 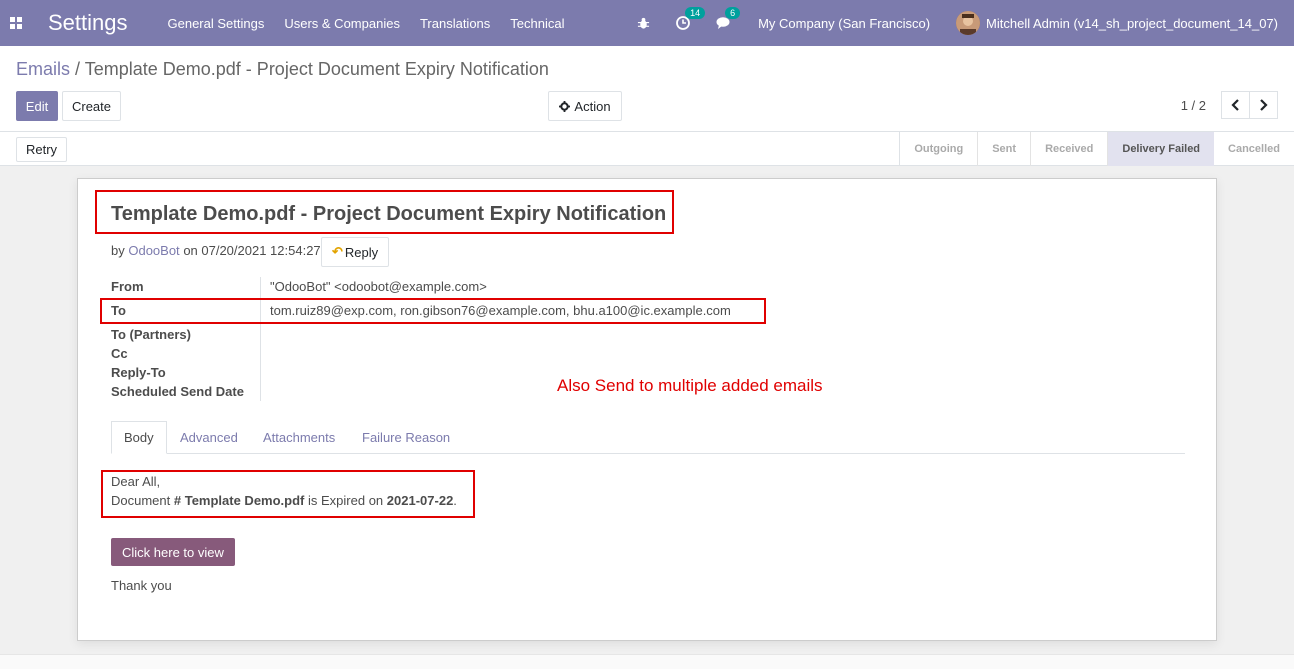 I want to click on menu-general-settings: General Settings, so click(x=216, y=23).